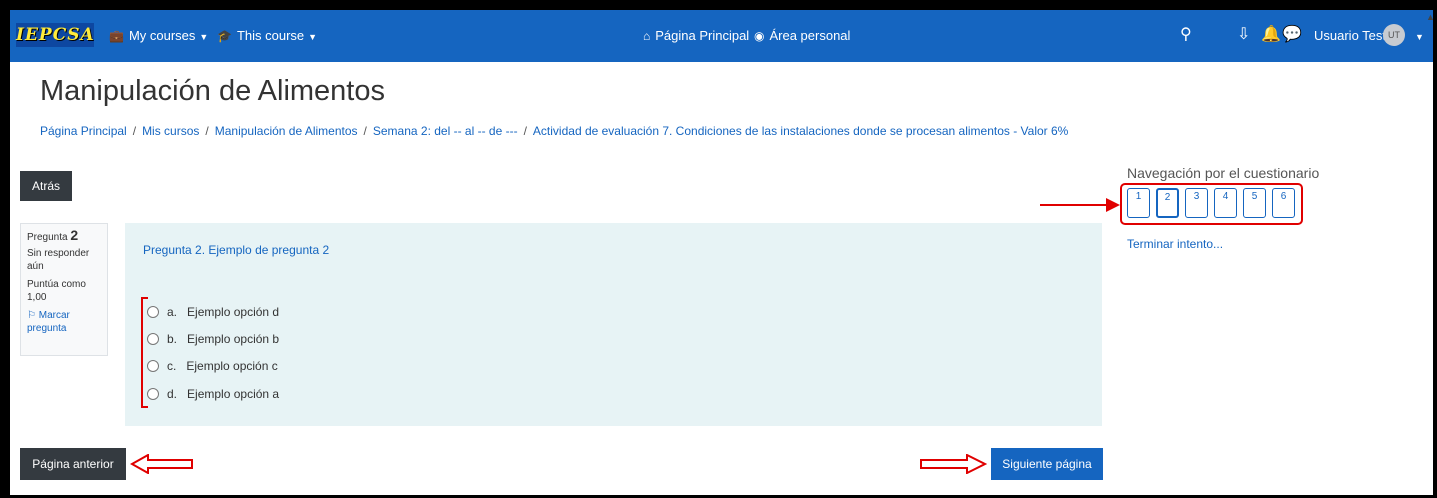 The image size is (1437, 498). What do you see at coordinates (83, 131) in the screenshot?
I see `breadcrumb-home: Página Principal` at bounding box center [83, 131].